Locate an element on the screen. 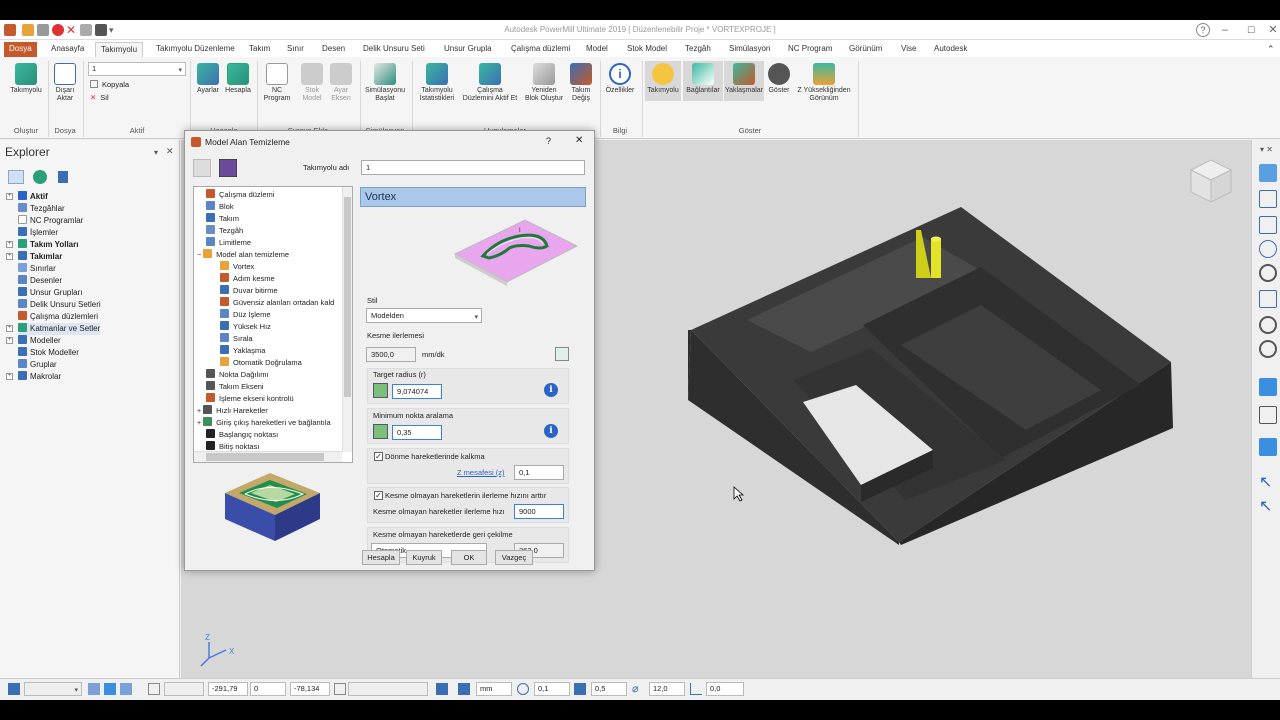 The image size is (1280, 720). explorer-item-sinirlar: Sınırlar is located at coordinates (37, 269).